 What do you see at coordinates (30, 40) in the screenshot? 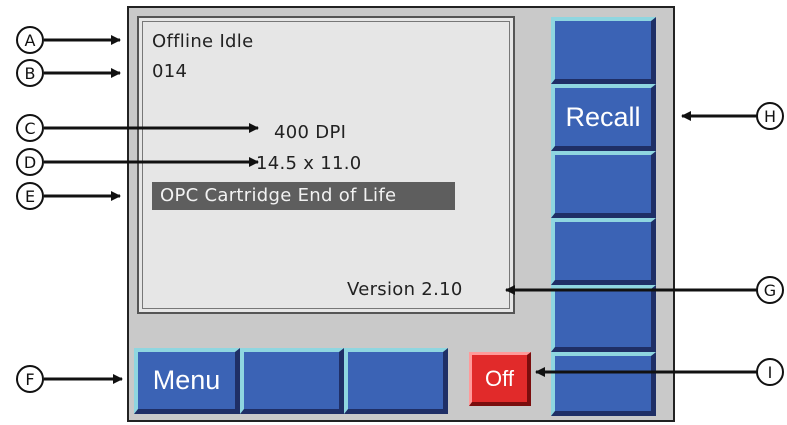
I see `callout-a: A` at bounding box center [30, 40].